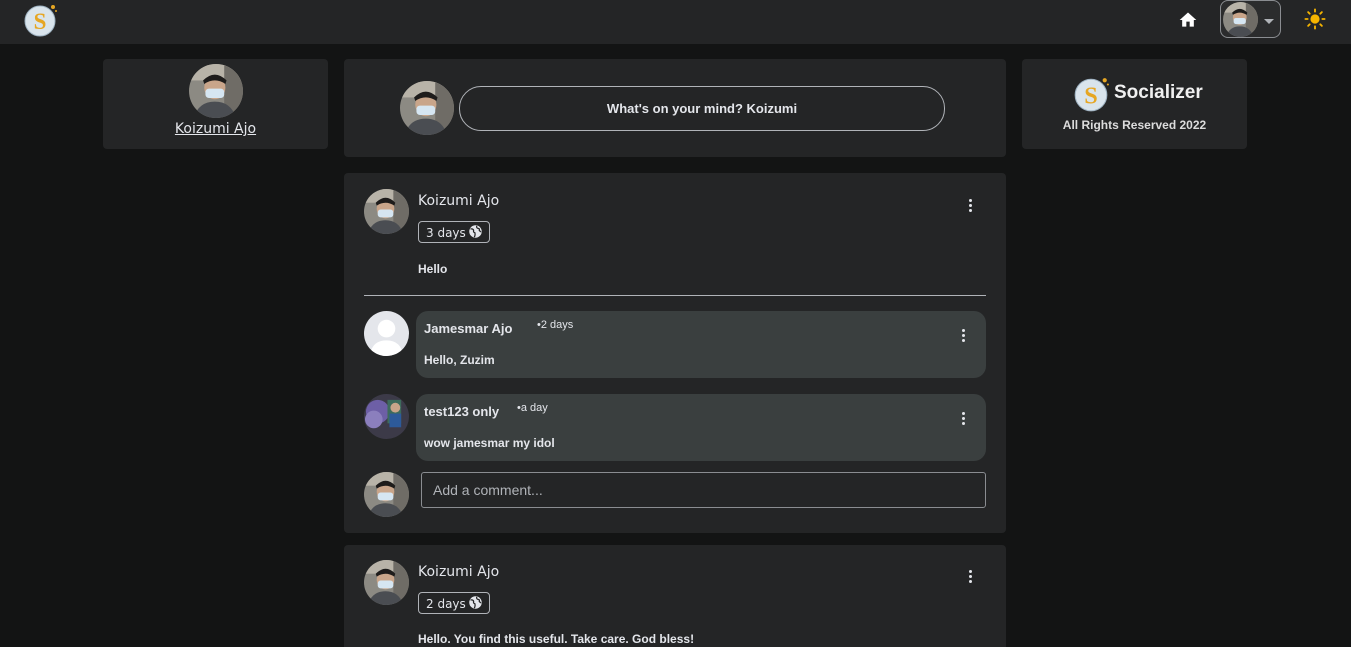 The image size is (1351, 647). What do you see at coordinates (1134, 104) in the screenshot?
I see `brand-card: S Socializer All Rights Reserved 2022` at bounding box center [1134, 104].